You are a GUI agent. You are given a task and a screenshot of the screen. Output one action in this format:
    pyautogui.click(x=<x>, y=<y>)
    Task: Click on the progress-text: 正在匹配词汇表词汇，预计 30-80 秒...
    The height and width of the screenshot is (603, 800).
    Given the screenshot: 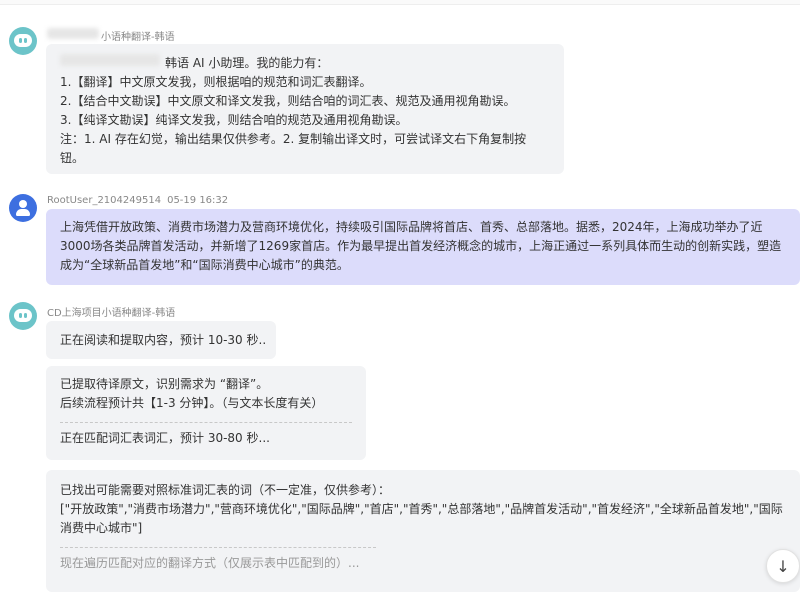 What is the action you would take?
    pyautogui.click(x=165, y=438)
    